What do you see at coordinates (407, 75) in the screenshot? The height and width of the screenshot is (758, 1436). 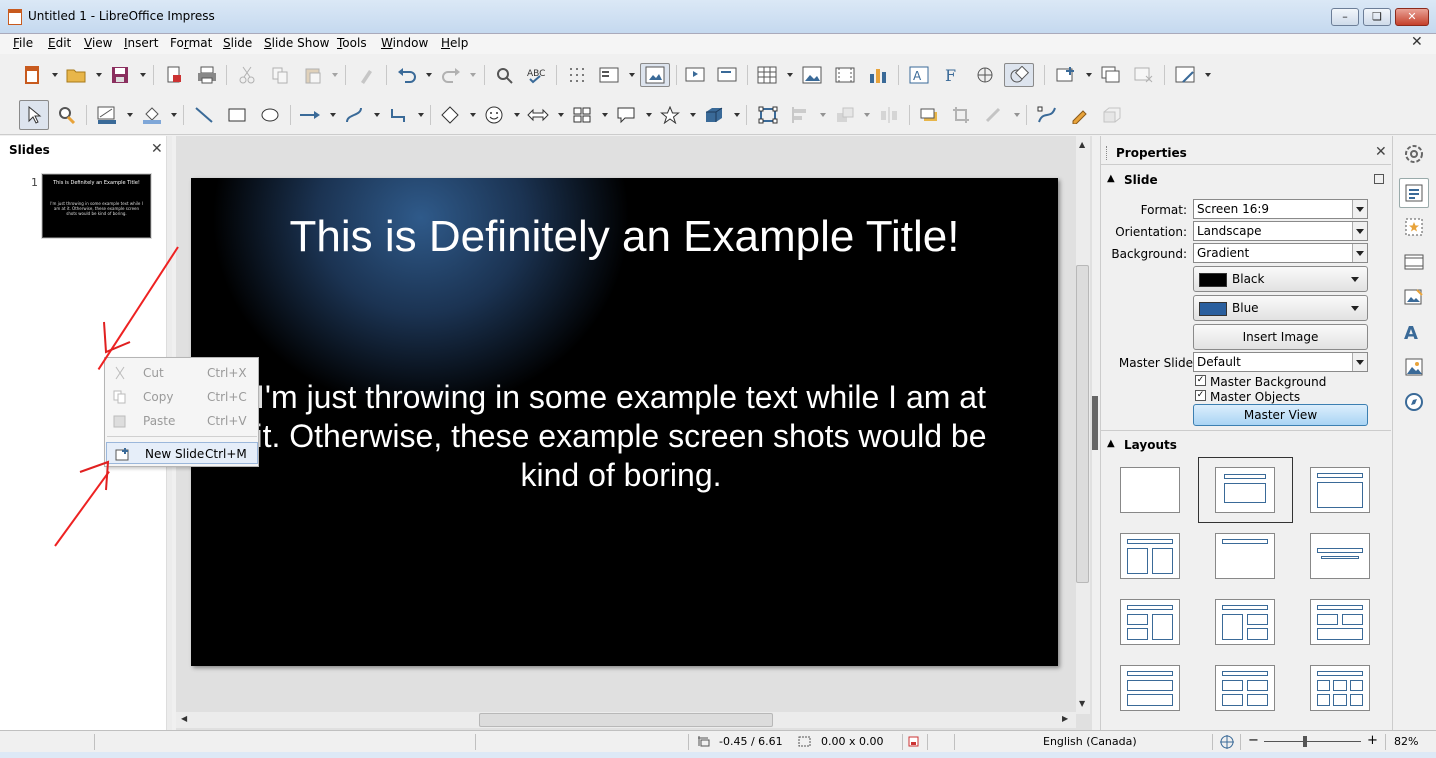 I see `undo-icon` at bounding box center [407, 75].